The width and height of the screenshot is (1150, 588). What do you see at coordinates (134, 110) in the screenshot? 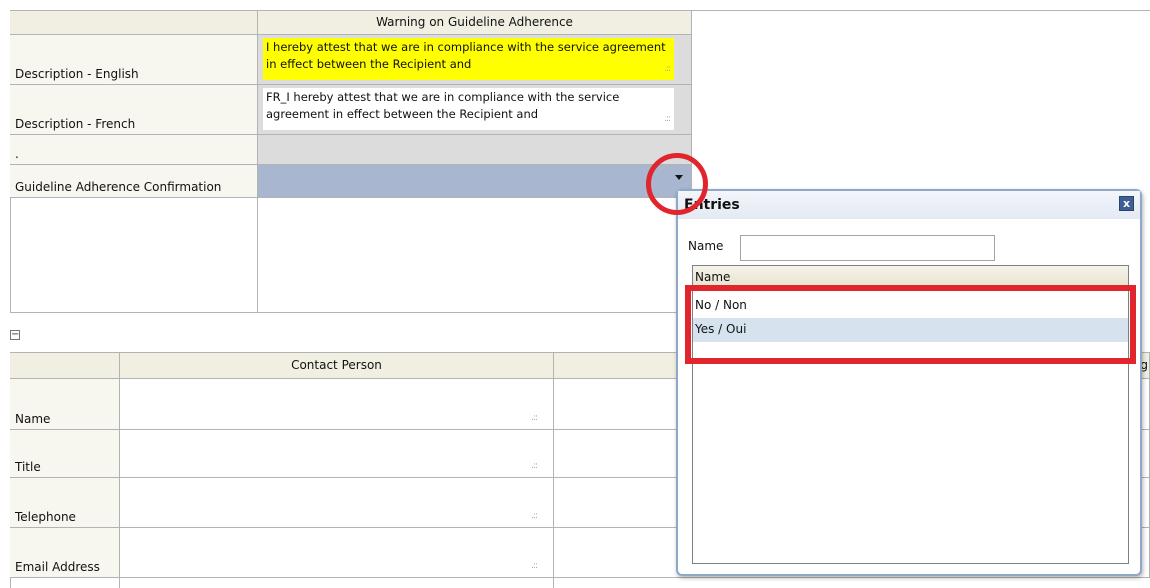
I see `desc-french-label: Description - French` at bounding box center [134, 110].